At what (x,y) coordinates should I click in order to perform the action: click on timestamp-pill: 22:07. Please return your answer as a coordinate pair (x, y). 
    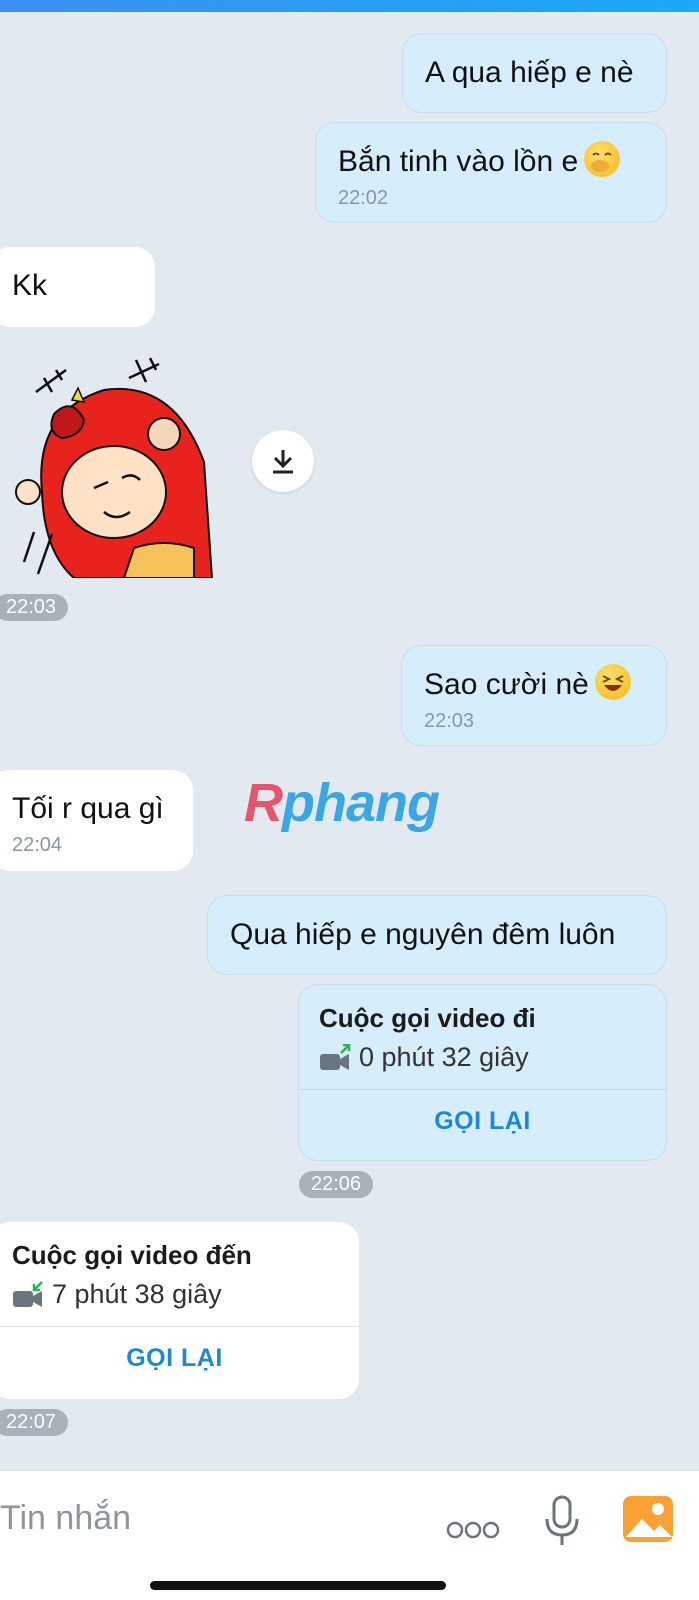
    Looking at the image, I should click on (34, 1422).